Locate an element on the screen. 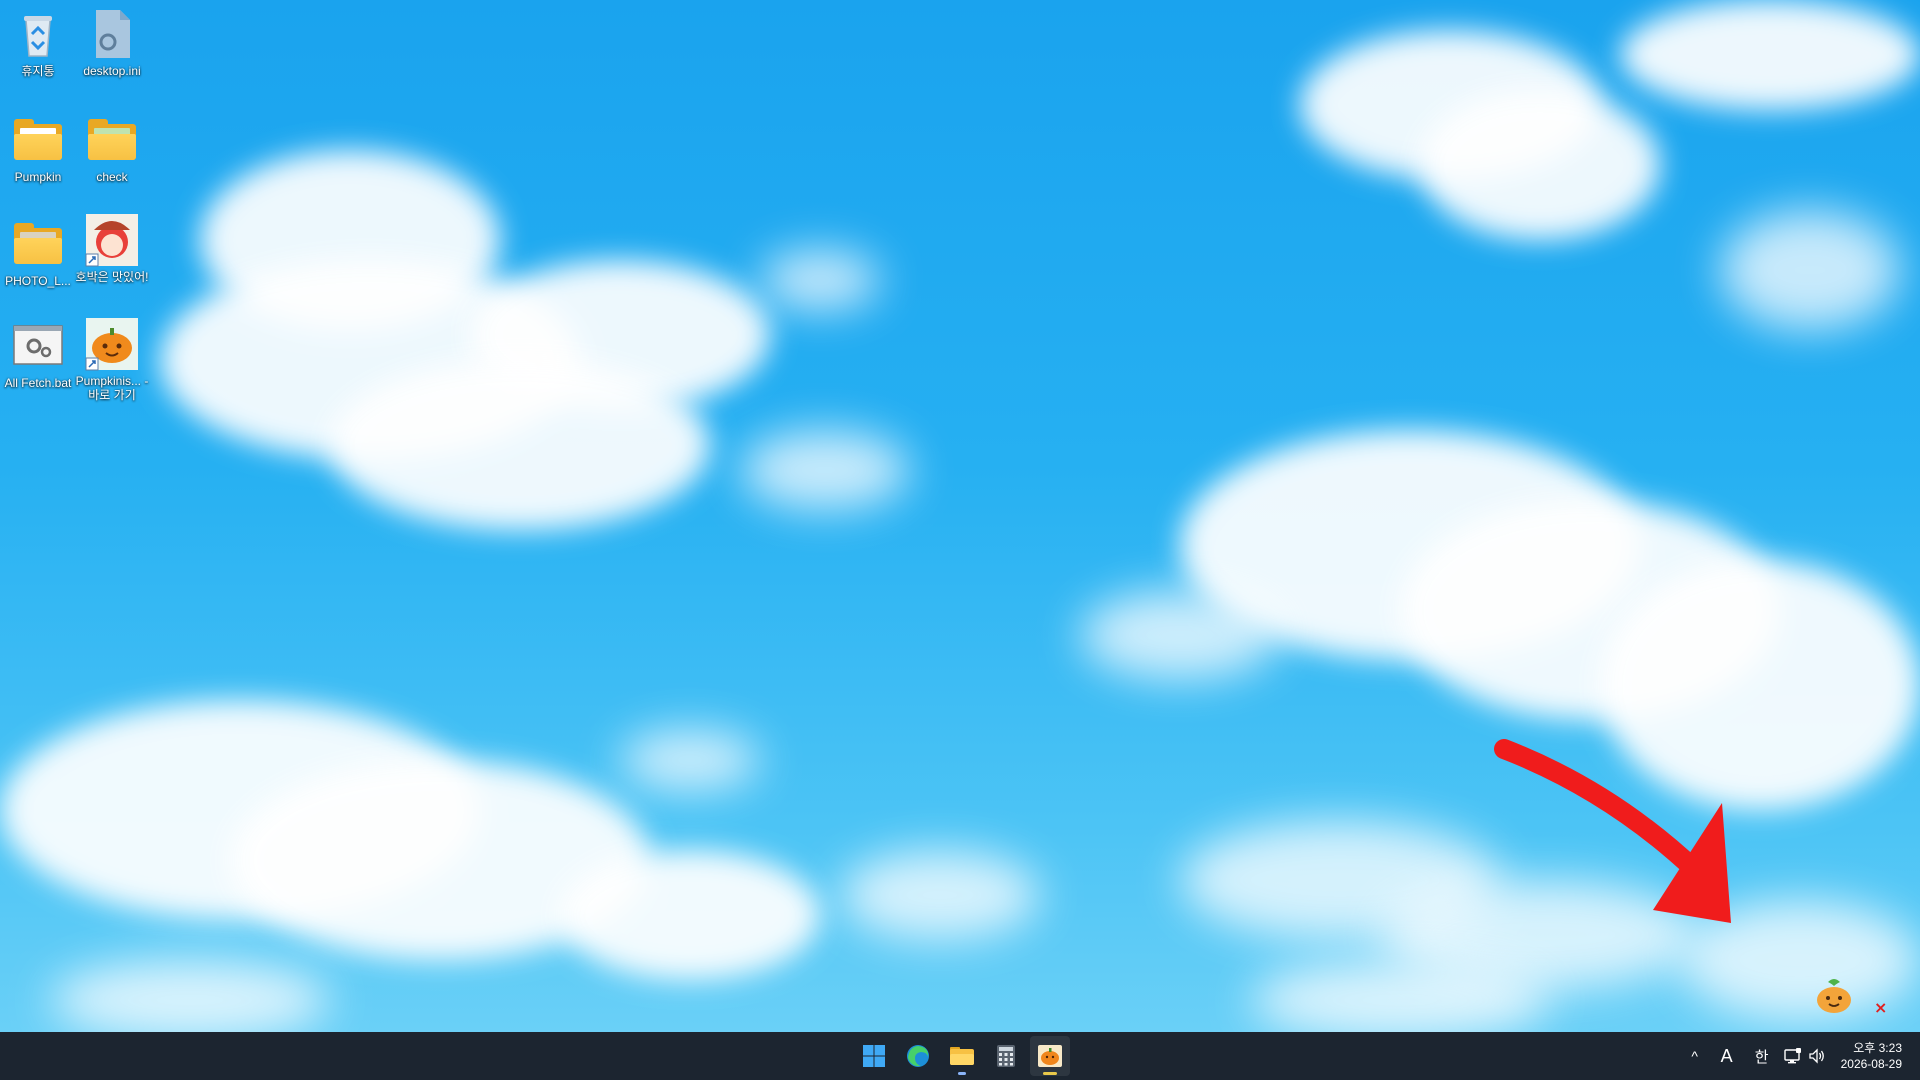 The image size is (1920, 1080). desktop-icon-check-folder: check is located at coordinates (112, 148).